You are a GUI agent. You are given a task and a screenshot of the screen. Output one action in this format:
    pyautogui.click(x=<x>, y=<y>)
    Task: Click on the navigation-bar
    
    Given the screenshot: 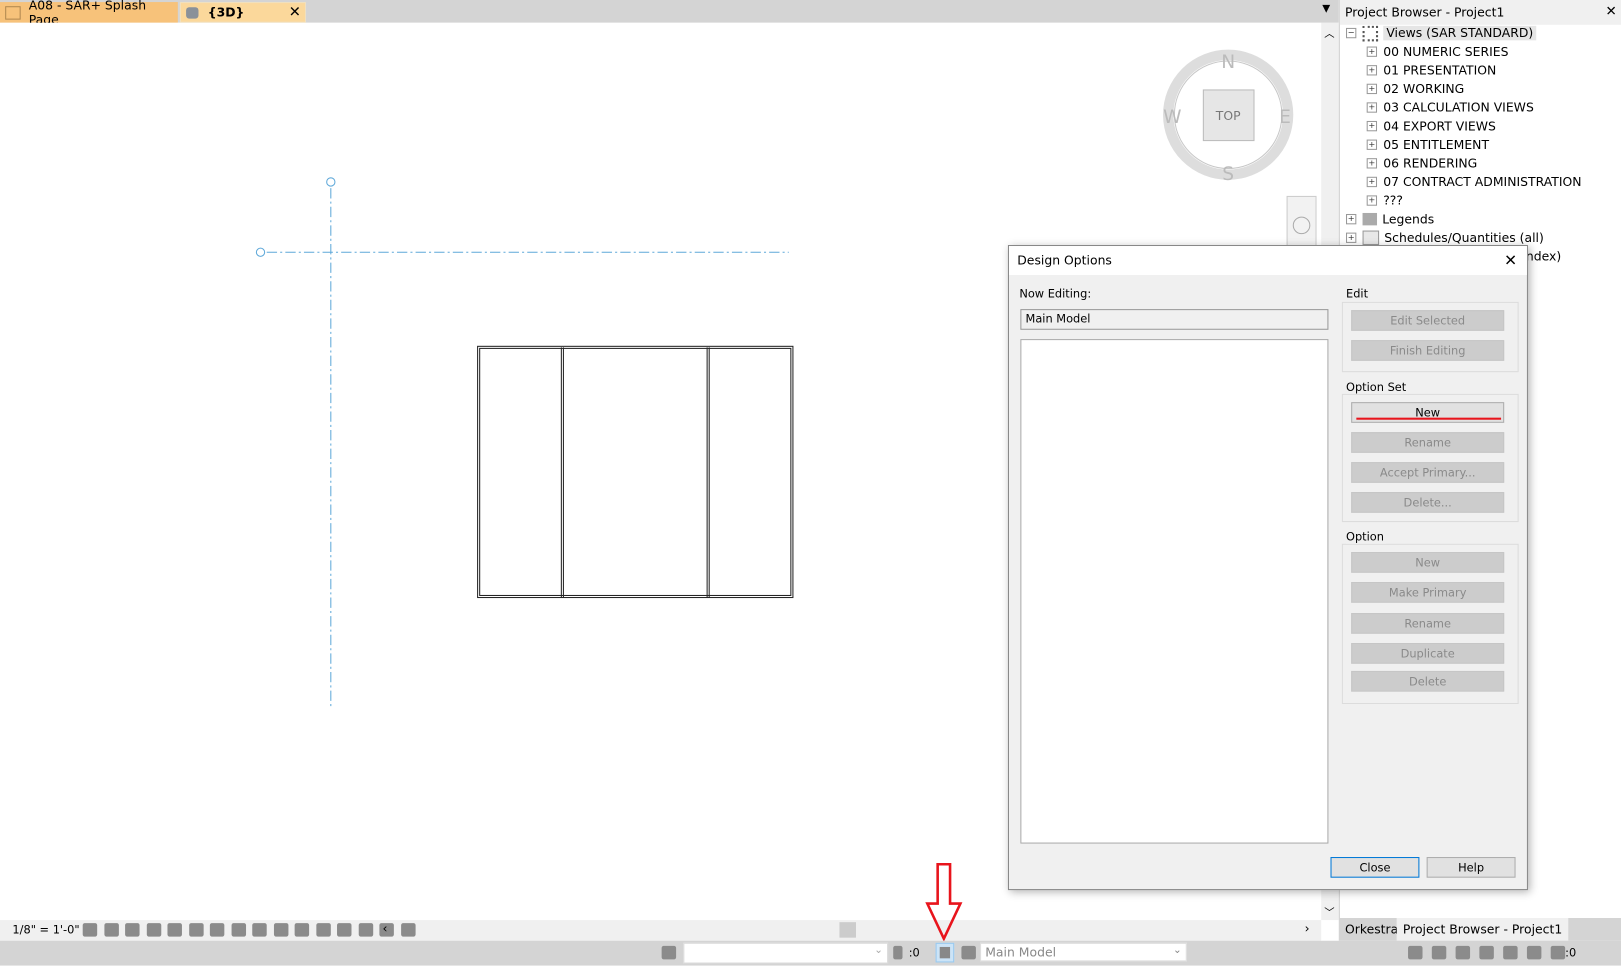 What is the action you would take?
    pyautogui.click(x=1301, y=222)
    